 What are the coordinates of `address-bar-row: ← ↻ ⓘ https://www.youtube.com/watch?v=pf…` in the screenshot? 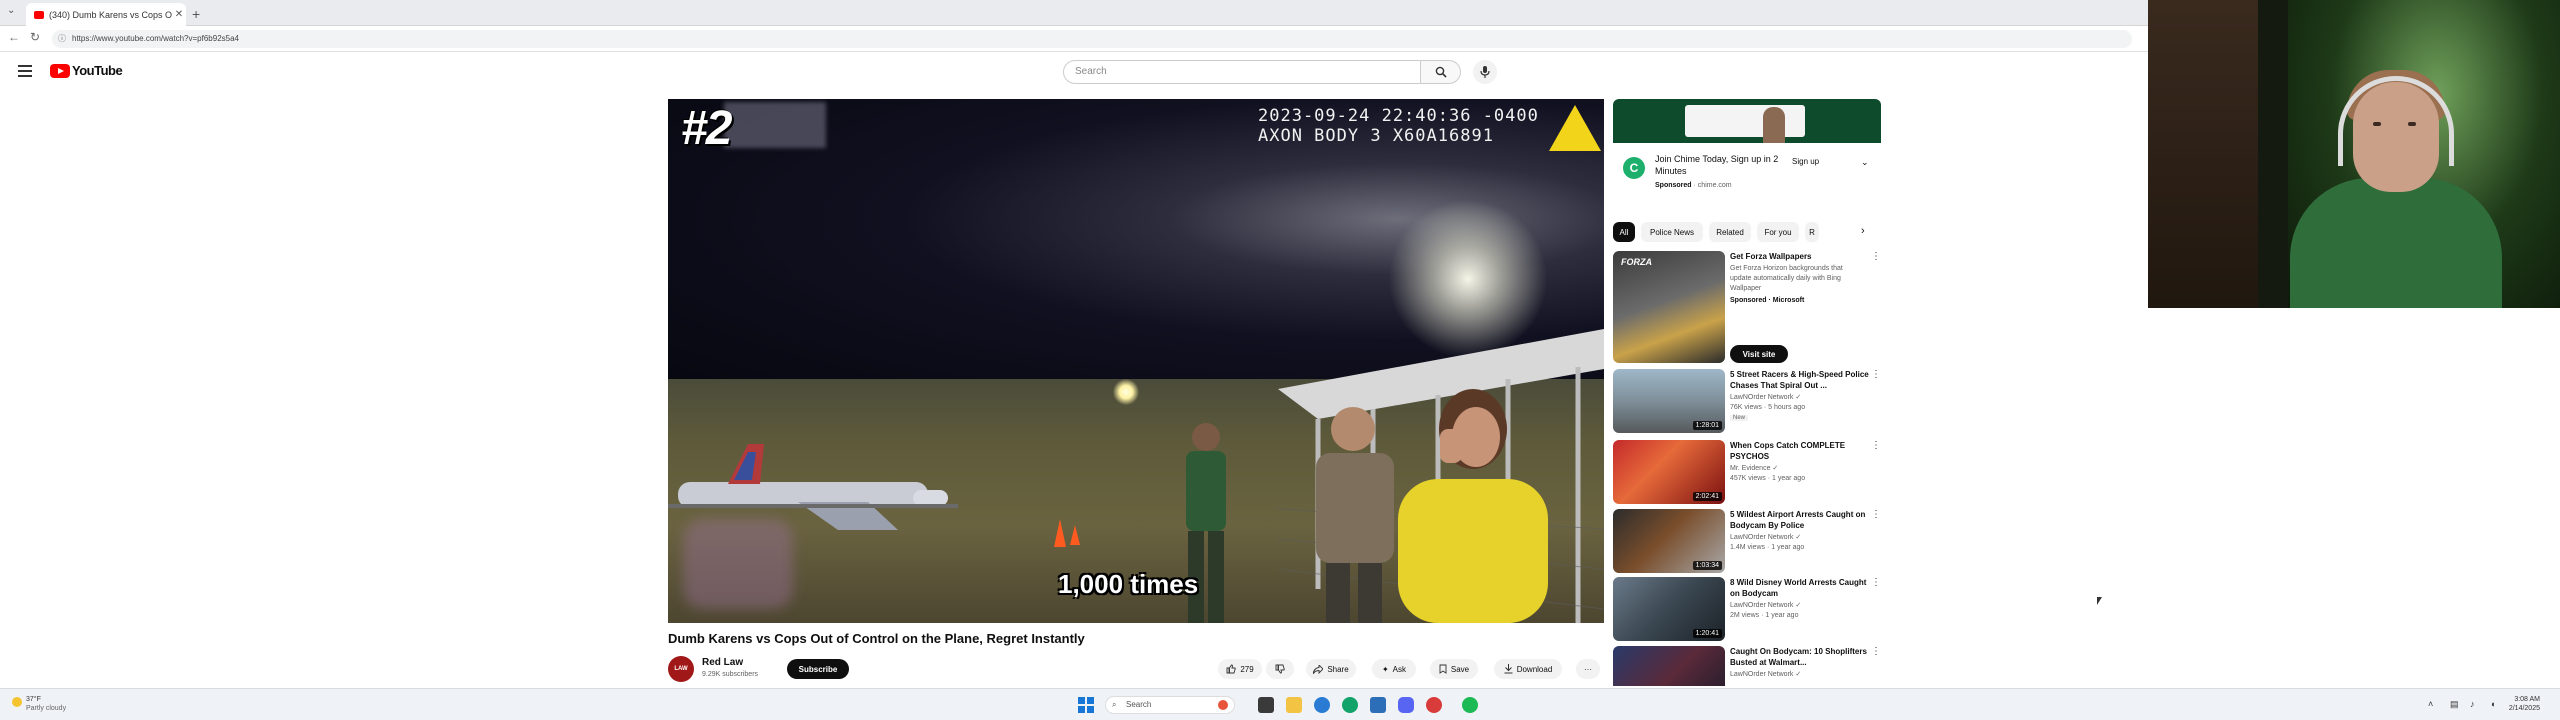 It's located at (1074, 39).